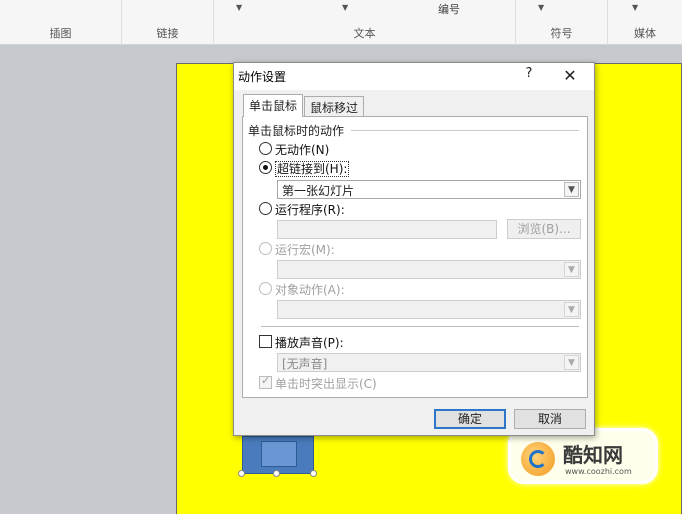  What do you see at coordinates (598, 471) in the screenshot?
I see `watermark-url: www.coozhi.com` at bounding box center [598, 471].